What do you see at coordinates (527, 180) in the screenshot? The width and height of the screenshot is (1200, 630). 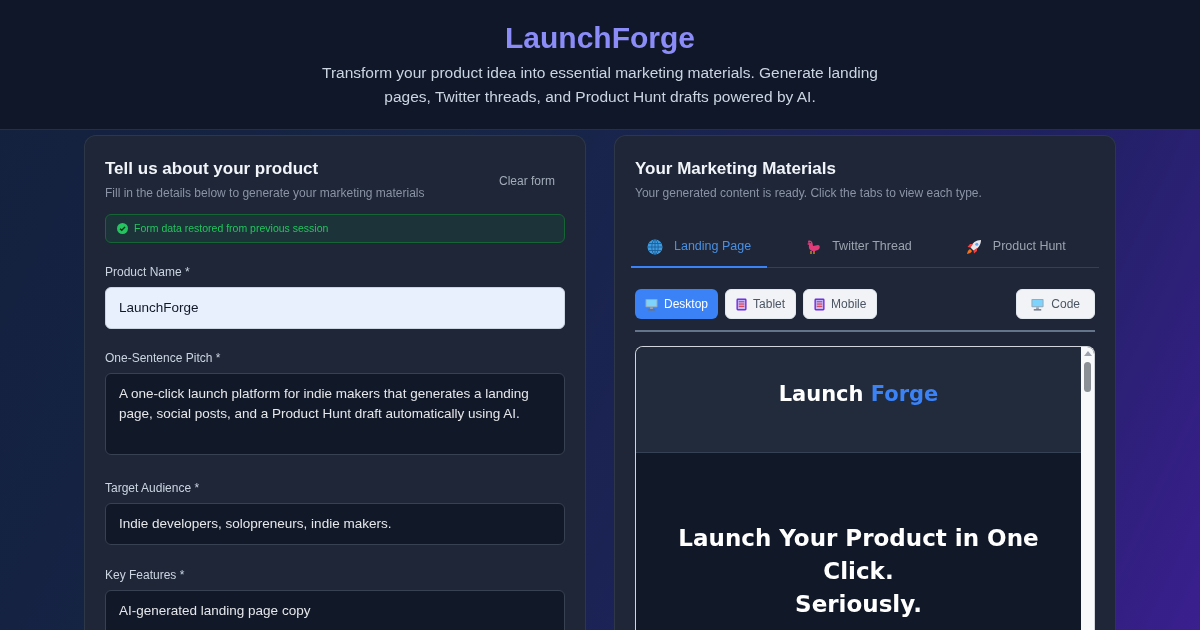 I see `clear-form-button: Clear form` at bounding box center [527, 180].